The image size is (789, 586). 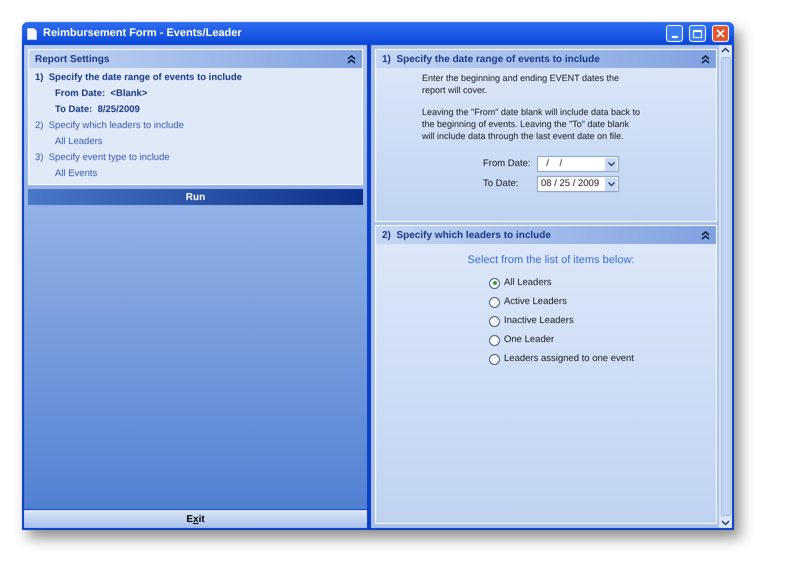 What do you see at coordinates (531, 124) in the screenshot?
I see `instruction-text: Leaving the "From" date blank will include data back to the beginning of events. Leaving the "To" date blank will include data through the last event date on file.` at bounding box center [531, 124].